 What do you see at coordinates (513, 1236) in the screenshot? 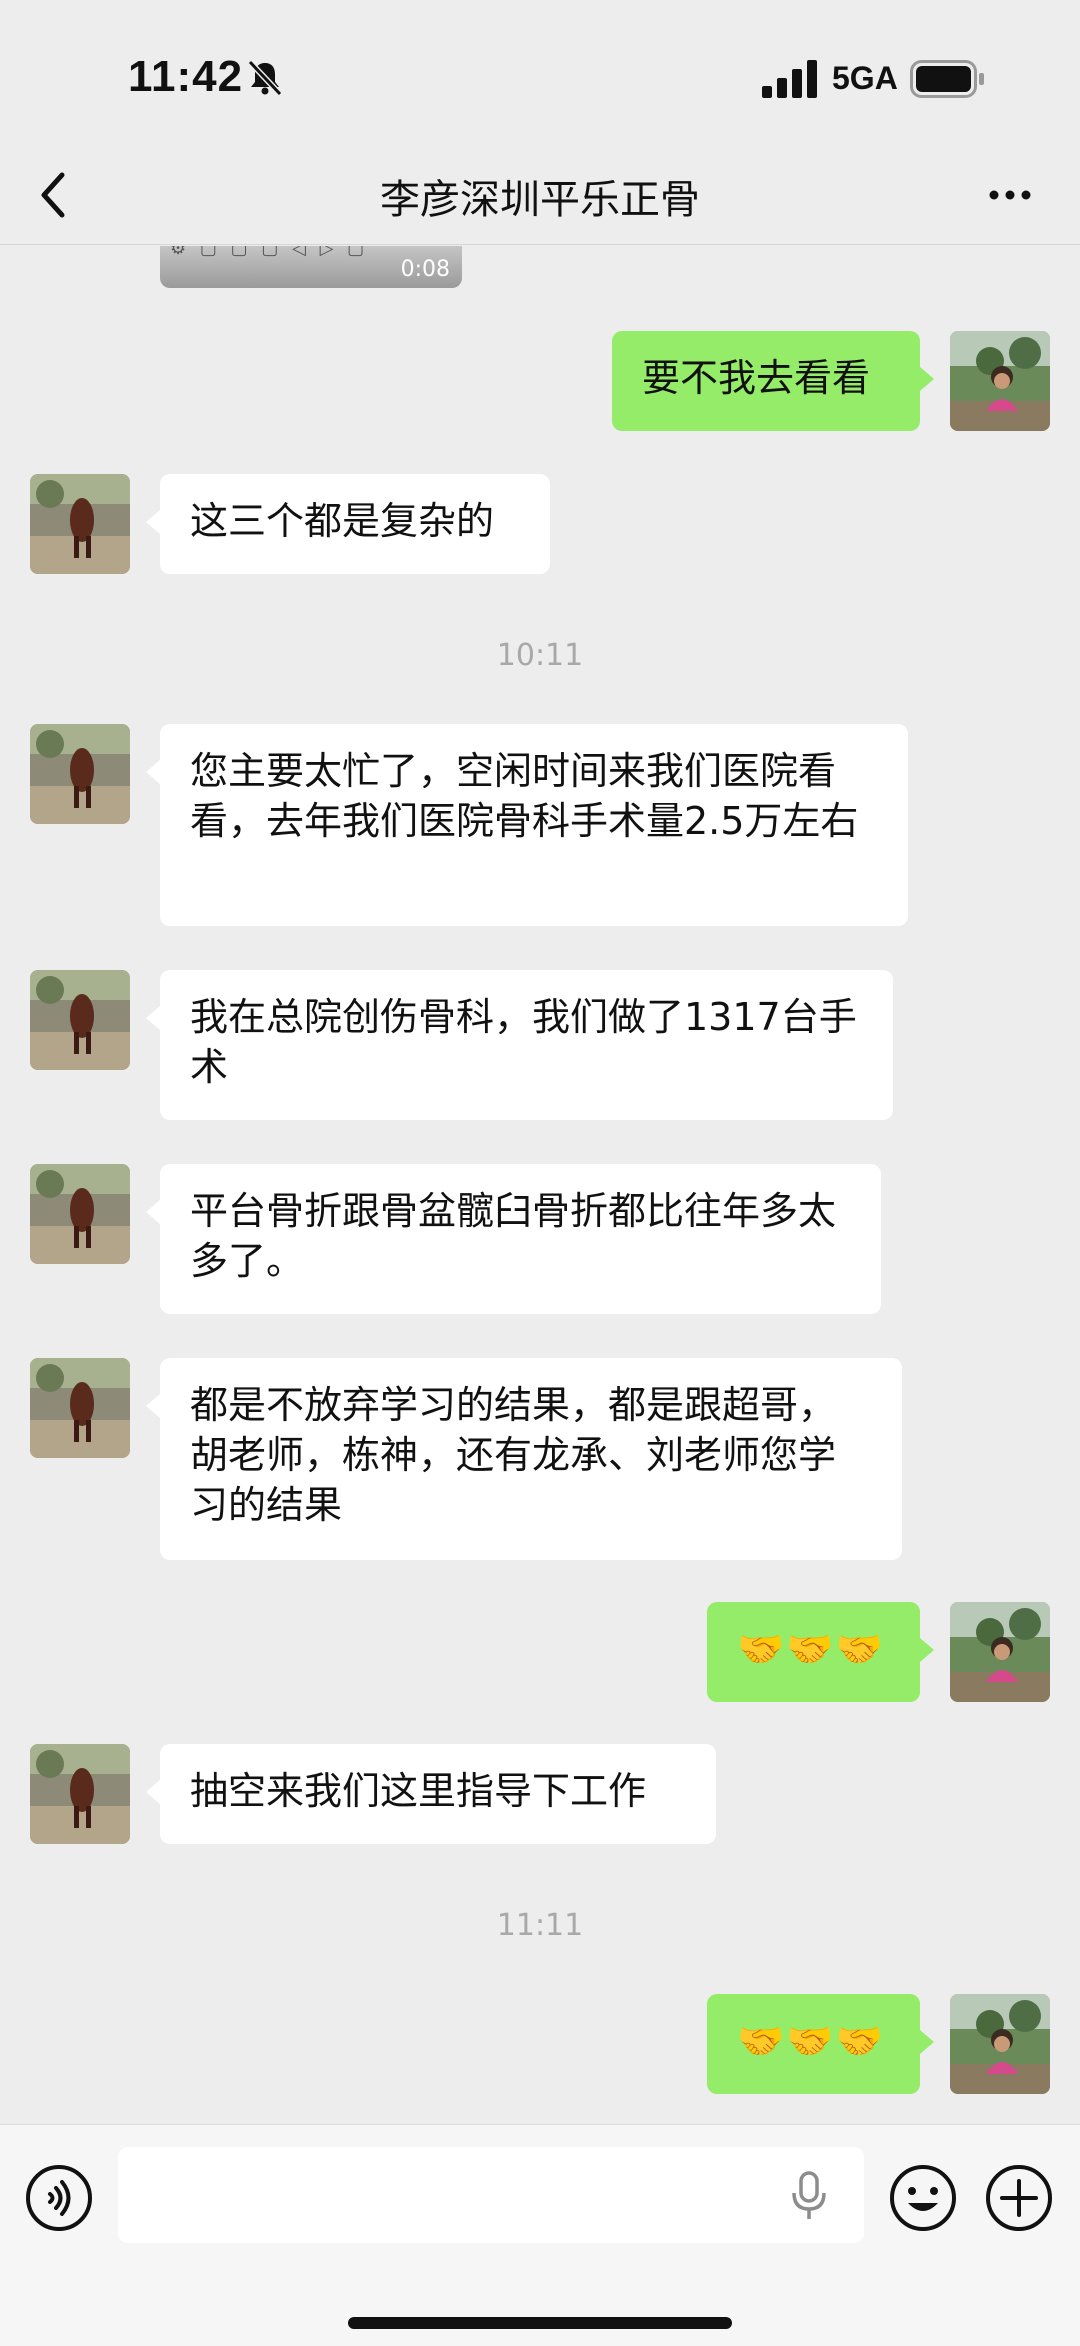
I see `message-text: 平台骨折跟骨盆髋臼骨折都比往年多太多了。` at bounding box center [513, 1236].